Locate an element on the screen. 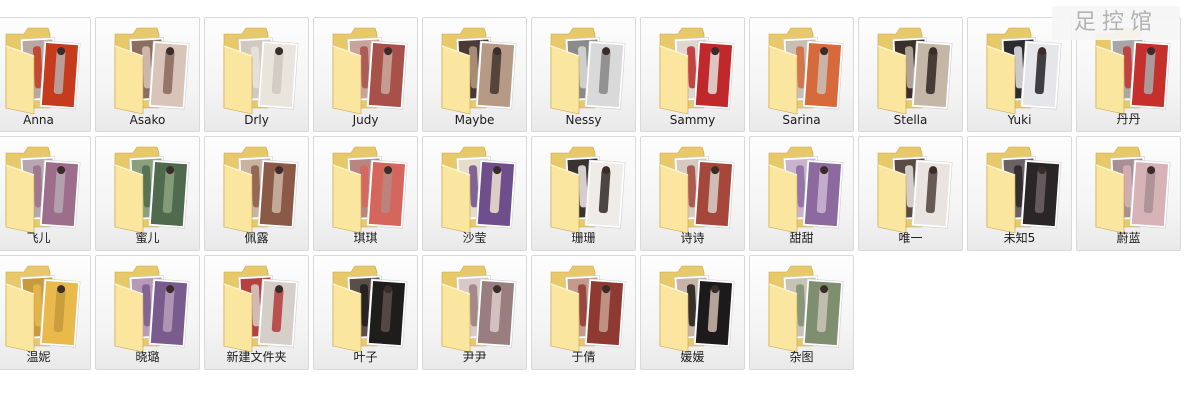 The width and height of the screenshot is (1186, 417). folder-item: 媛媛 is located at coordinates (692, 312).